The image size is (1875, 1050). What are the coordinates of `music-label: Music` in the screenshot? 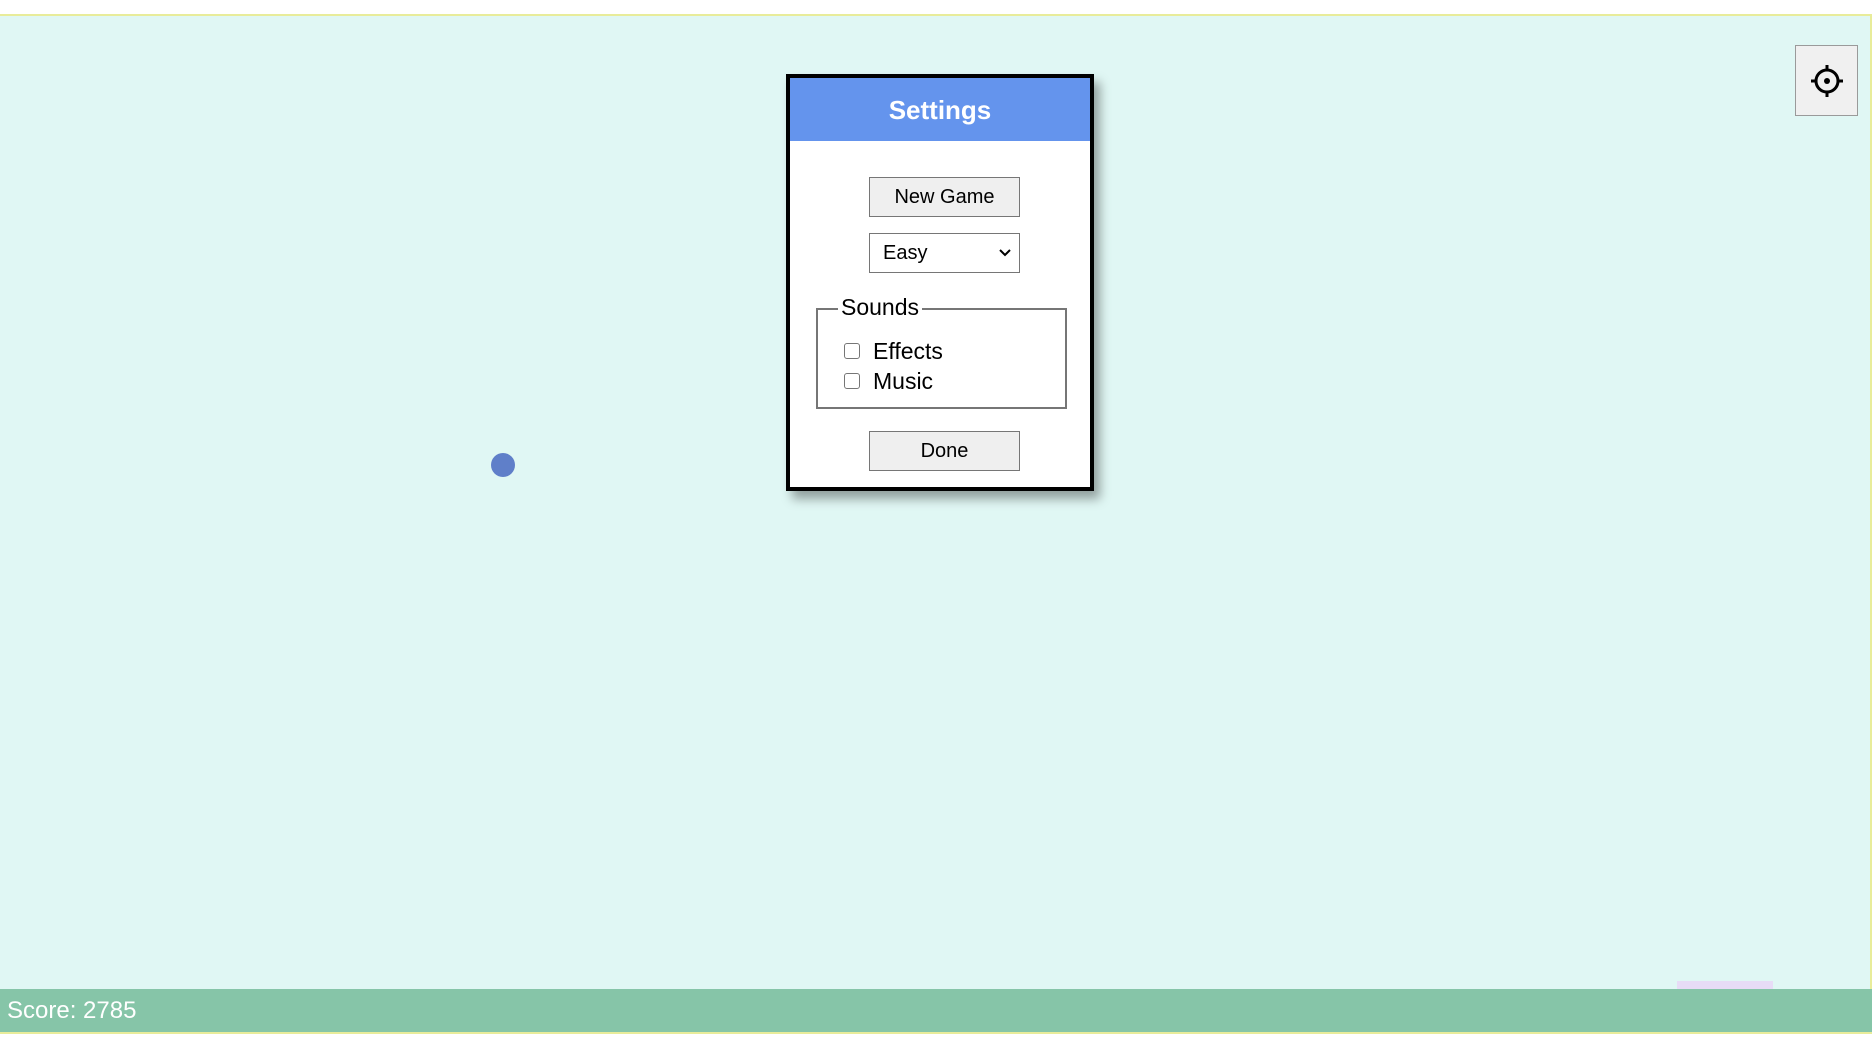 It's located at (903, 380).